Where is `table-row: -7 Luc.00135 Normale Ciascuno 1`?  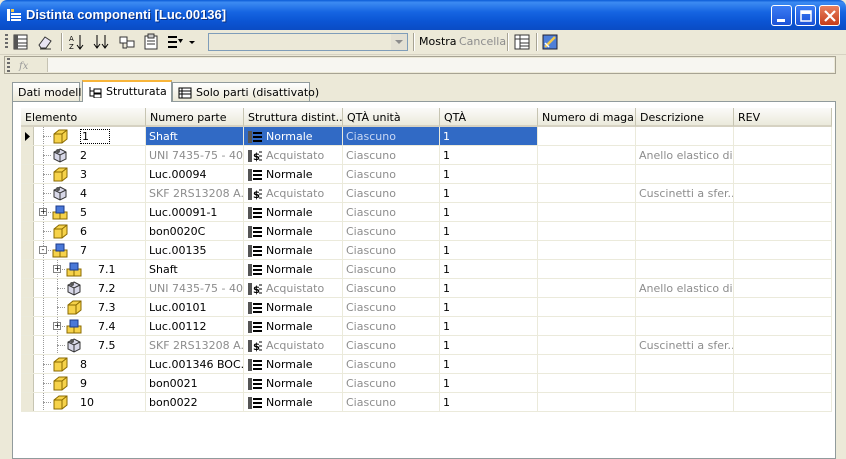
table-row: -7 Luc.00135 Normale Ciascuno 1 is located at coordinates (429, 250).